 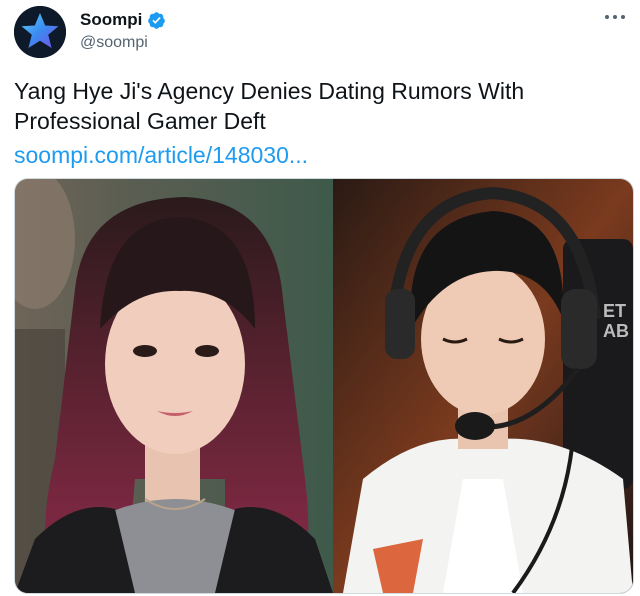 I want to click on avatar, so click(x=40, y=32).